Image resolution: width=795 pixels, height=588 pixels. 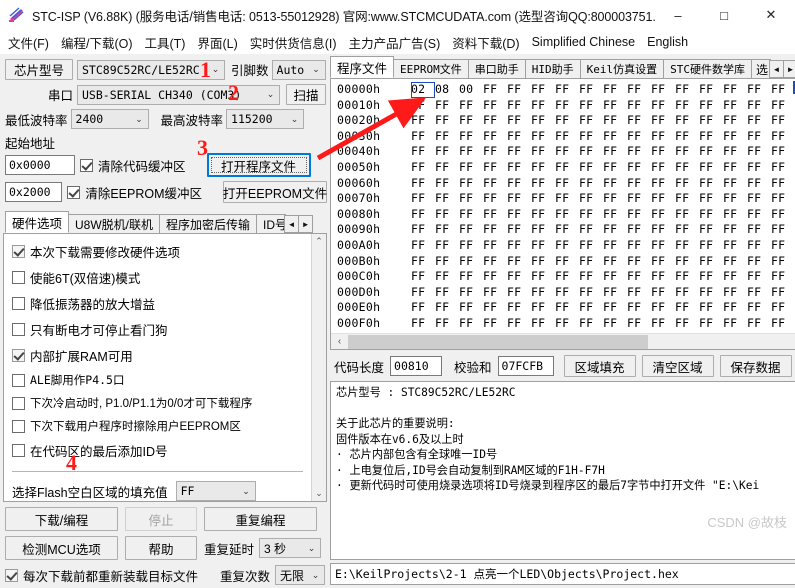 I want to click on hex-row: 00010h FF FF FF FF FF FF FF FF FF FF FF FF FF FF FF FF, so click(x=566, y=106).